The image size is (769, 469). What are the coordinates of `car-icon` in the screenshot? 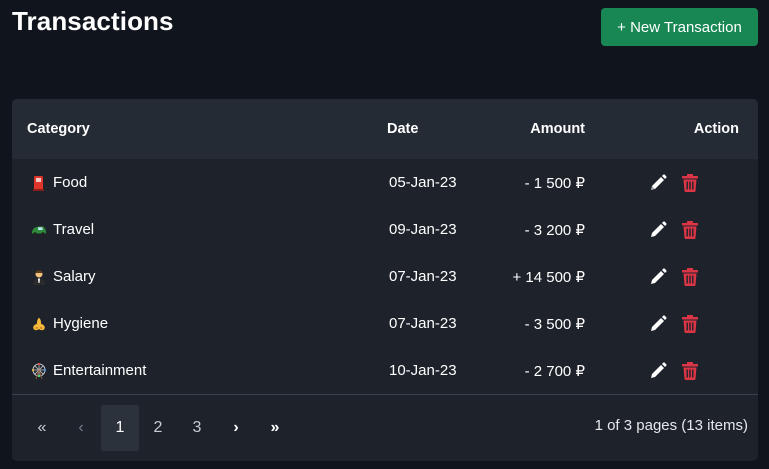 It's located at (39, 230).